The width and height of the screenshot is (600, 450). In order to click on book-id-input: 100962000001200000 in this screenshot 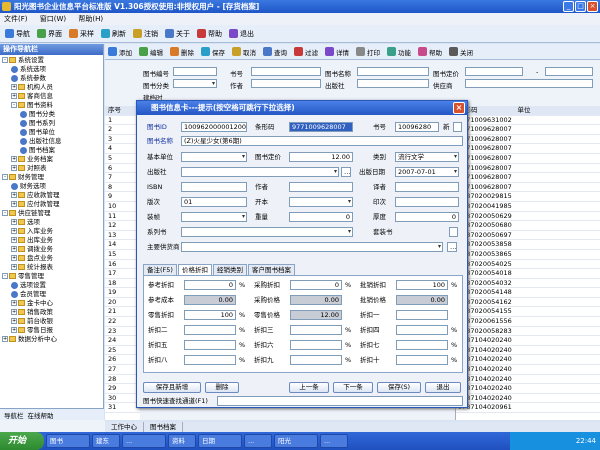, I will do `click(214, 127)`.